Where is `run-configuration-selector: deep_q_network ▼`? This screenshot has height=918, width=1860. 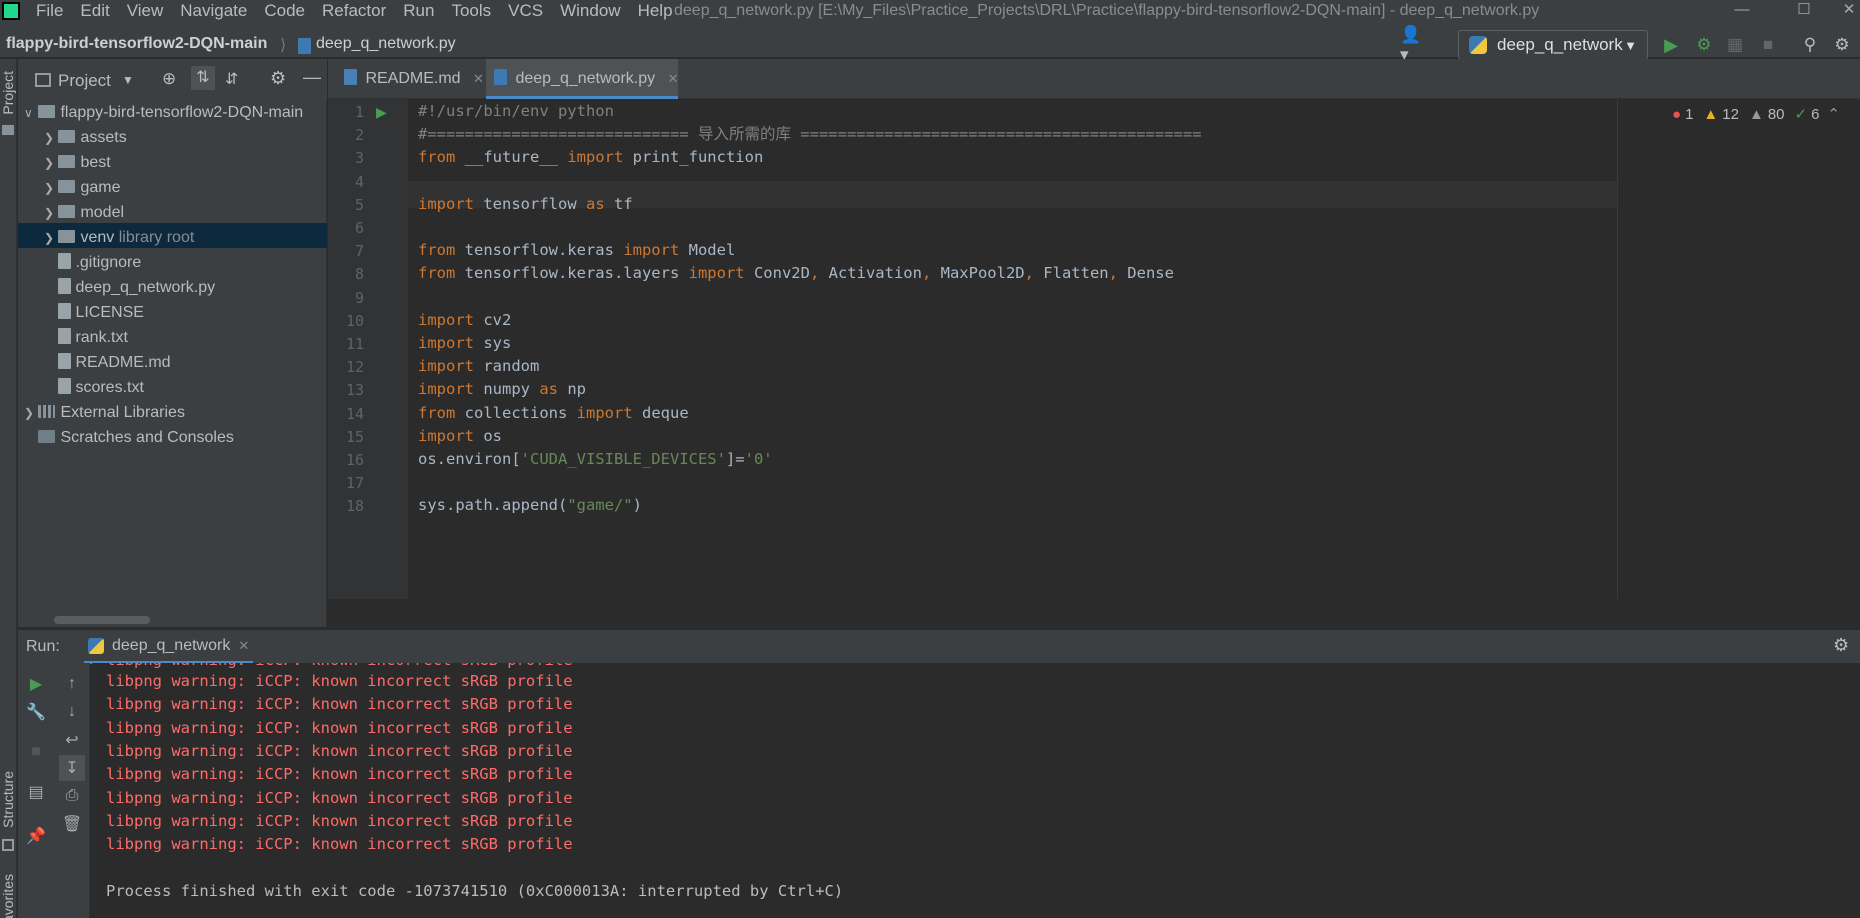
run-configuration-selector: deep_q_network ▼ is located at coordinates (1553, 45).